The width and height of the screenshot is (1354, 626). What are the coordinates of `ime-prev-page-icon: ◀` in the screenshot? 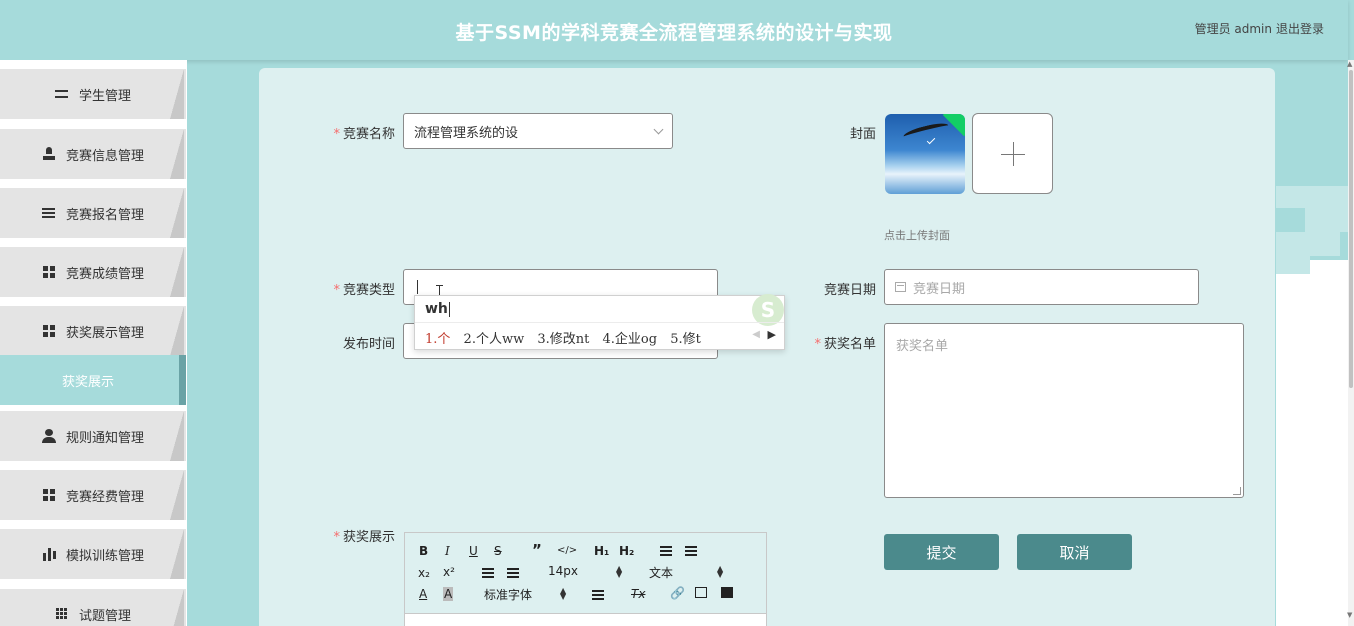 It's located at (756, 334).